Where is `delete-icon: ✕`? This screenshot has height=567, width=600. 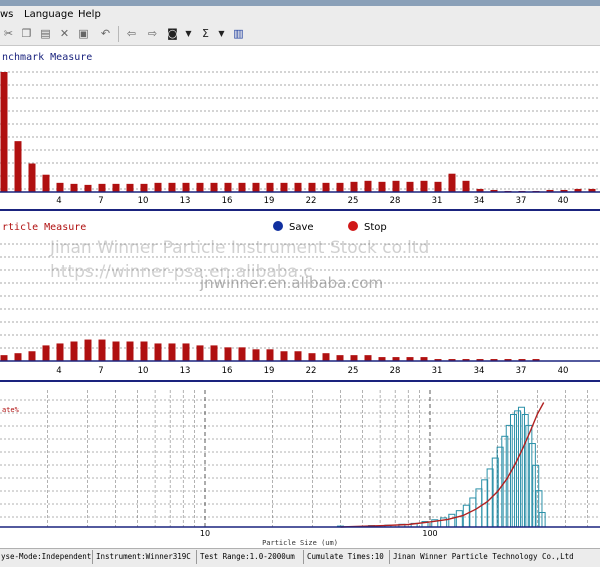
delete-icon: ✕ is located at coordinates (64, 33).